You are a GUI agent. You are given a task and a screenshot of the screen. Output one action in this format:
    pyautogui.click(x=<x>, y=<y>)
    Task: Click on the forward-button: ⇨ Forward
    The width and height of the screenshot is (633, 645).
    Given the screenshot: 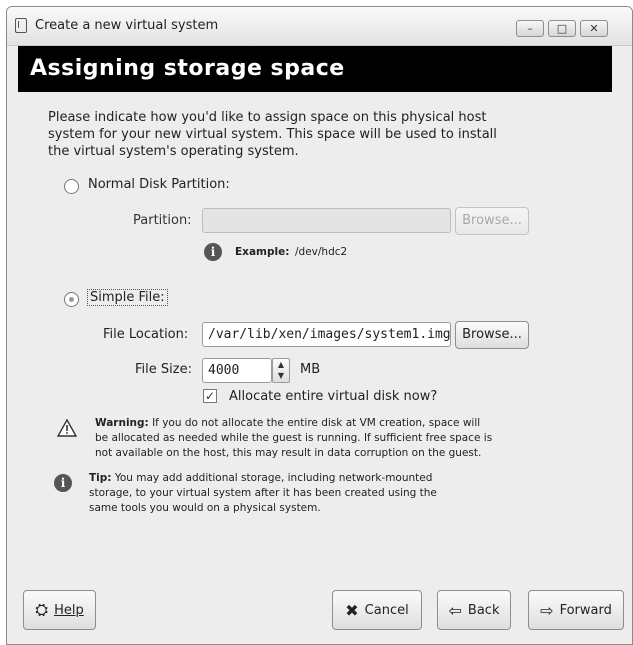 What is the action you would take?
    pyautogui.click(x=576, y=610)
    